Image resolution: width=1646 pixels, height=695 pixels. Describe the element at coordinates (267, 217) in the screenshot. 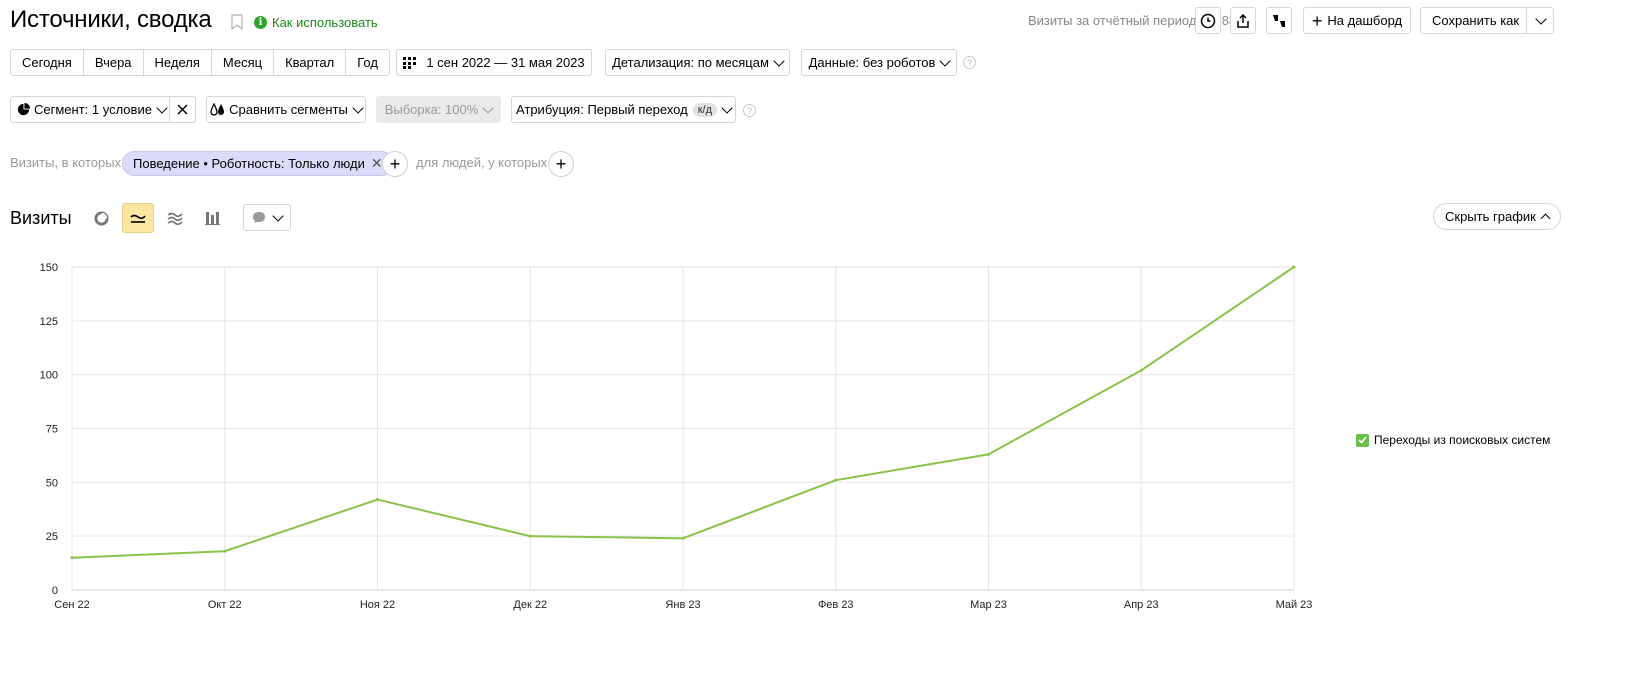

I see `annotations-dropdown` at that location.